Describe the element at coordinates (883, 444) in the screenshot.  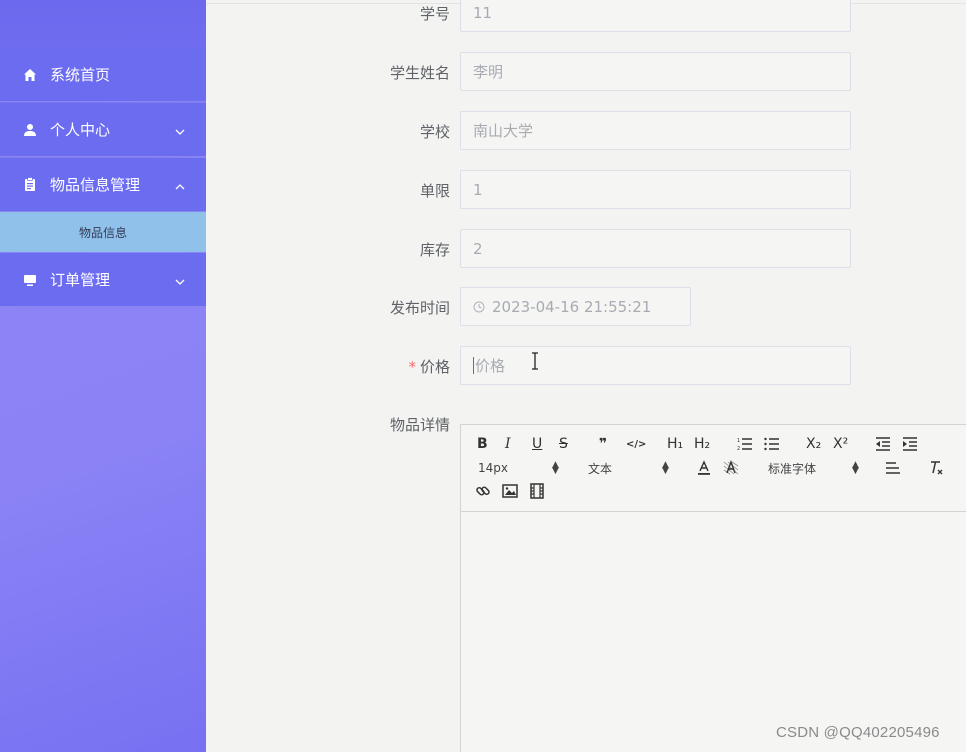
I see `outdent-icon` at that location.